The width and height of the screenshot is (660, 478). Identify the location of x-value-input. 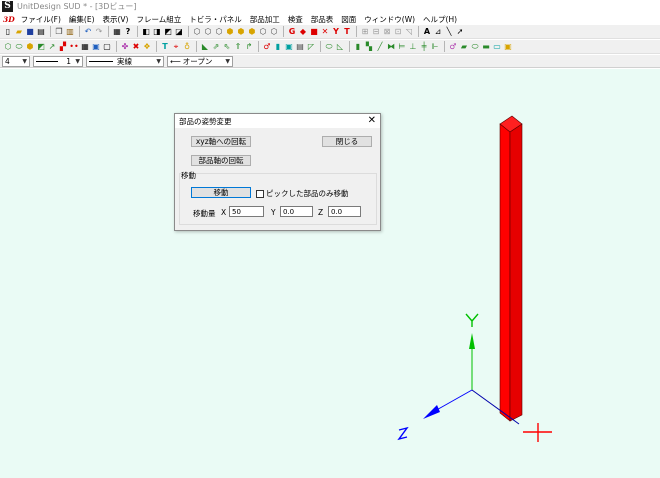
(246, 211).